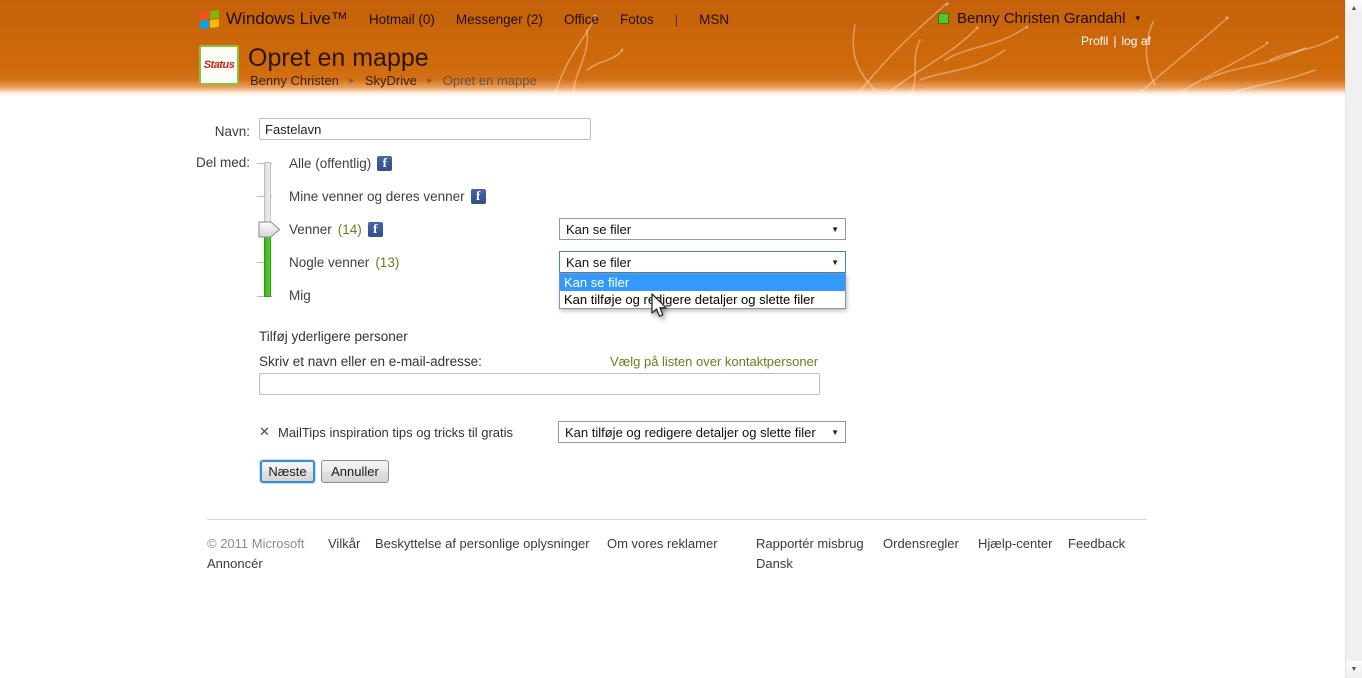 This screenshot has width=1362, height=678. I want to click on nav-hotmail: Hotmail (0), so click(402, 19).